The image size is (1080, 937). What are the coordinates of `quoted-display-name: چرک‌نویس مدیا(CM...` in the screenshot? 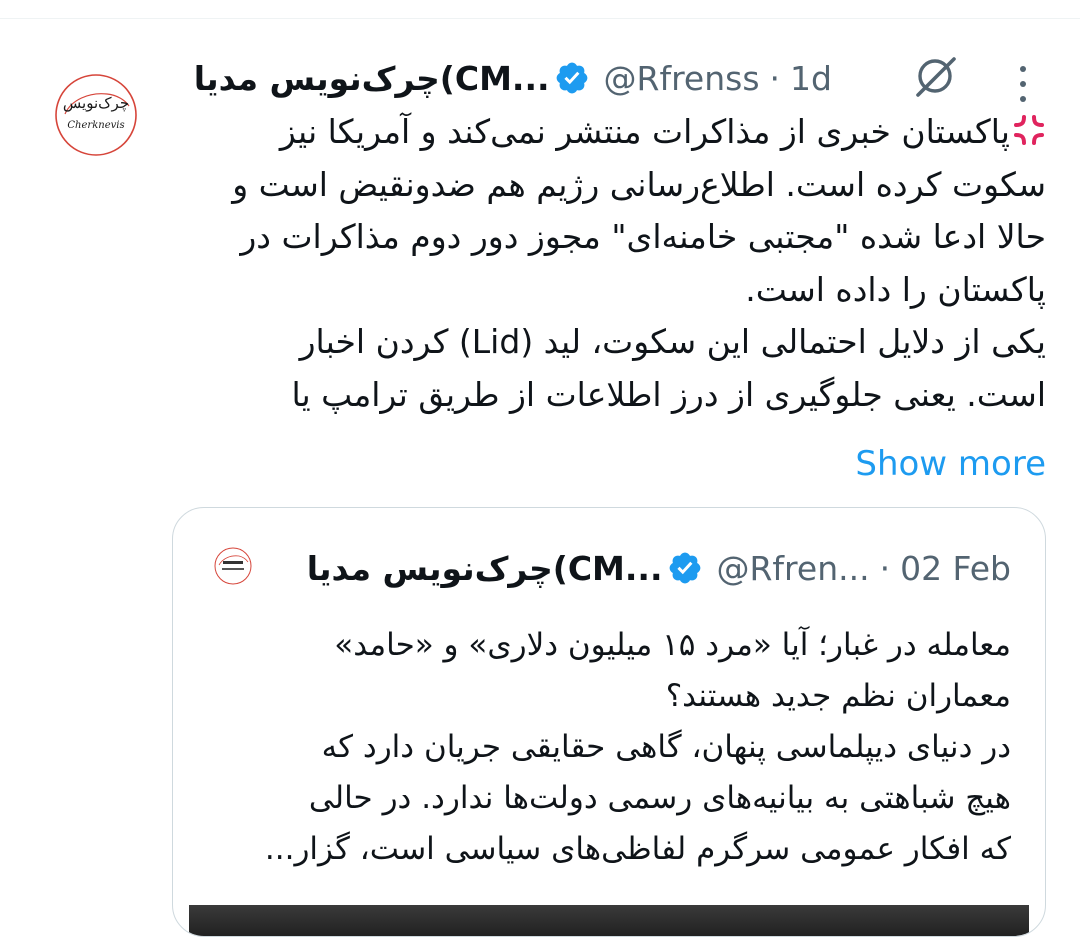 It's located at (484, 568).